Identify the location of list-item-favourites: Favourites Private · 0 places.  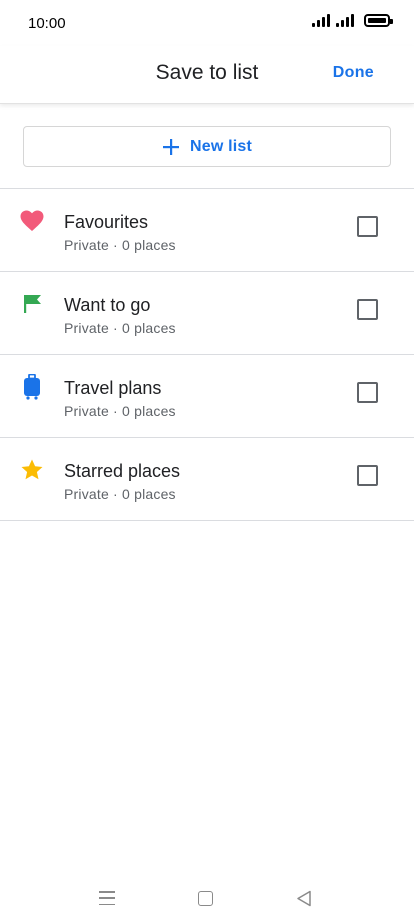
(207, 230).